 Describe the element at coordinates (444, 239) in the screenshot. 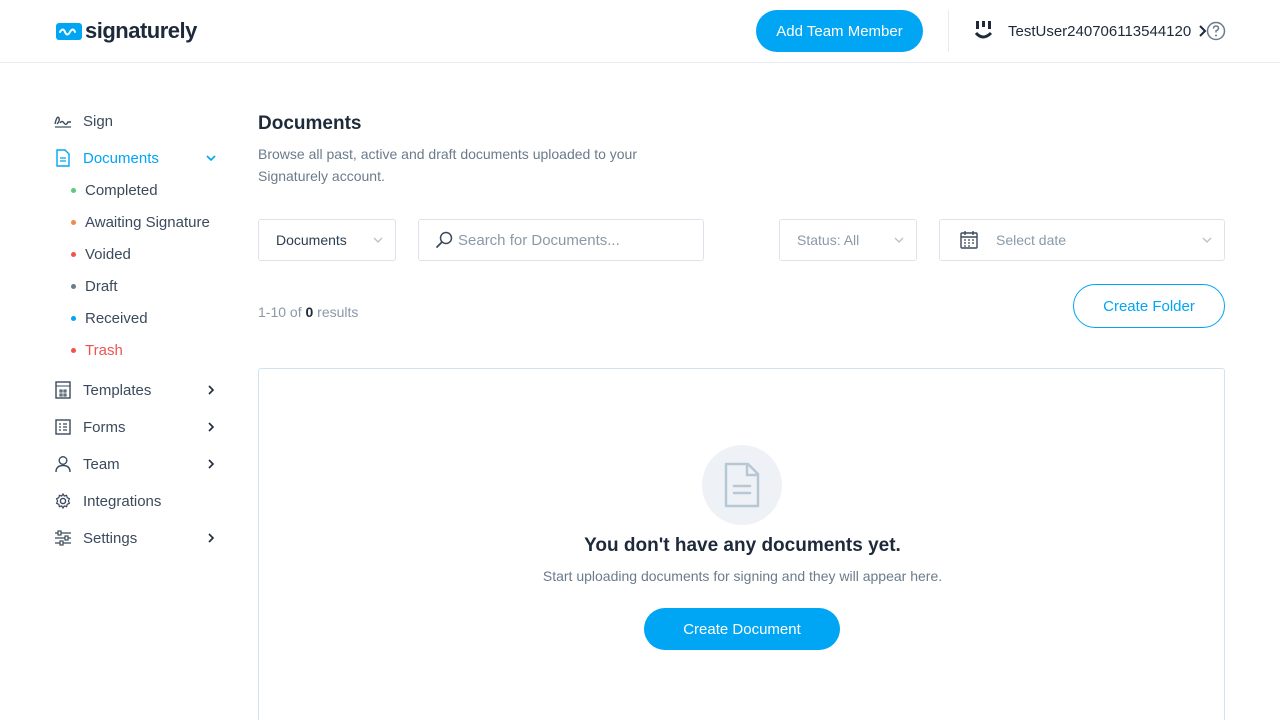

I see `search-icon` at that location.